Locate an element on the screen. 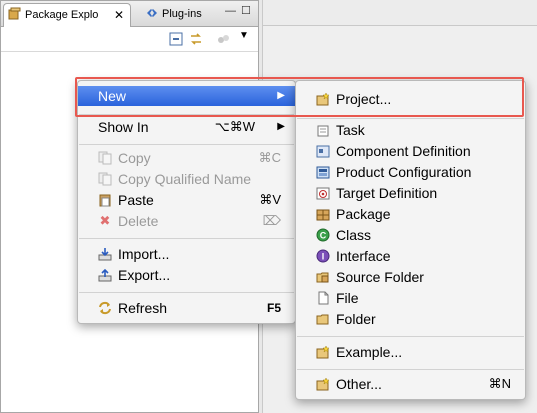 This screenshot has width=537, height=413. submenu-item-product-configuration-label: Product Configuration is located at coordinates (404, 172).